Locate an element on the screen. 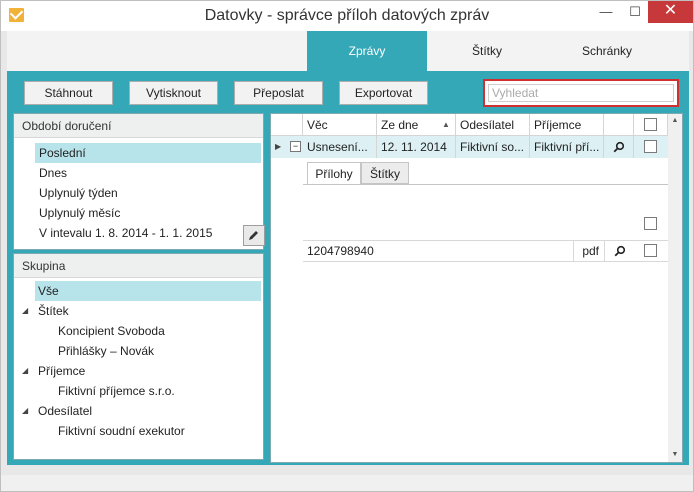 This screenshot has width=694, height=492. group-header: Skupina is located at coordinates (138, 266).